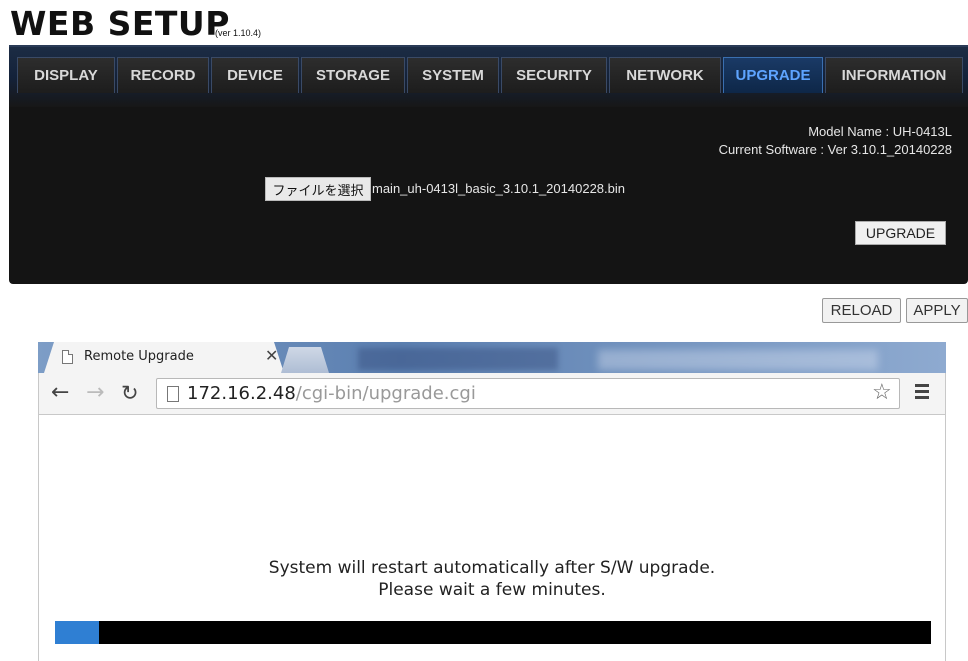 The width and height of the screenshot is (968, 661). Describe the element at coordinates (937, 310) in the screenshot. I see `apply-button: APPLY` at that location.